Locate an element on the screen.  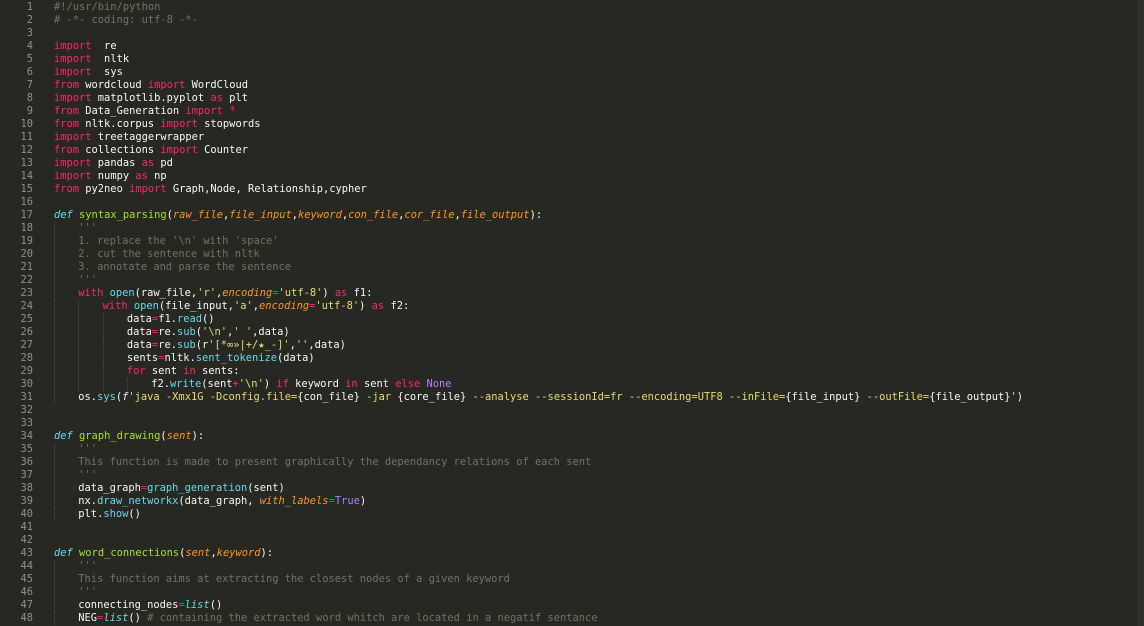
code-token: pd is located at coordinates (163, 163).